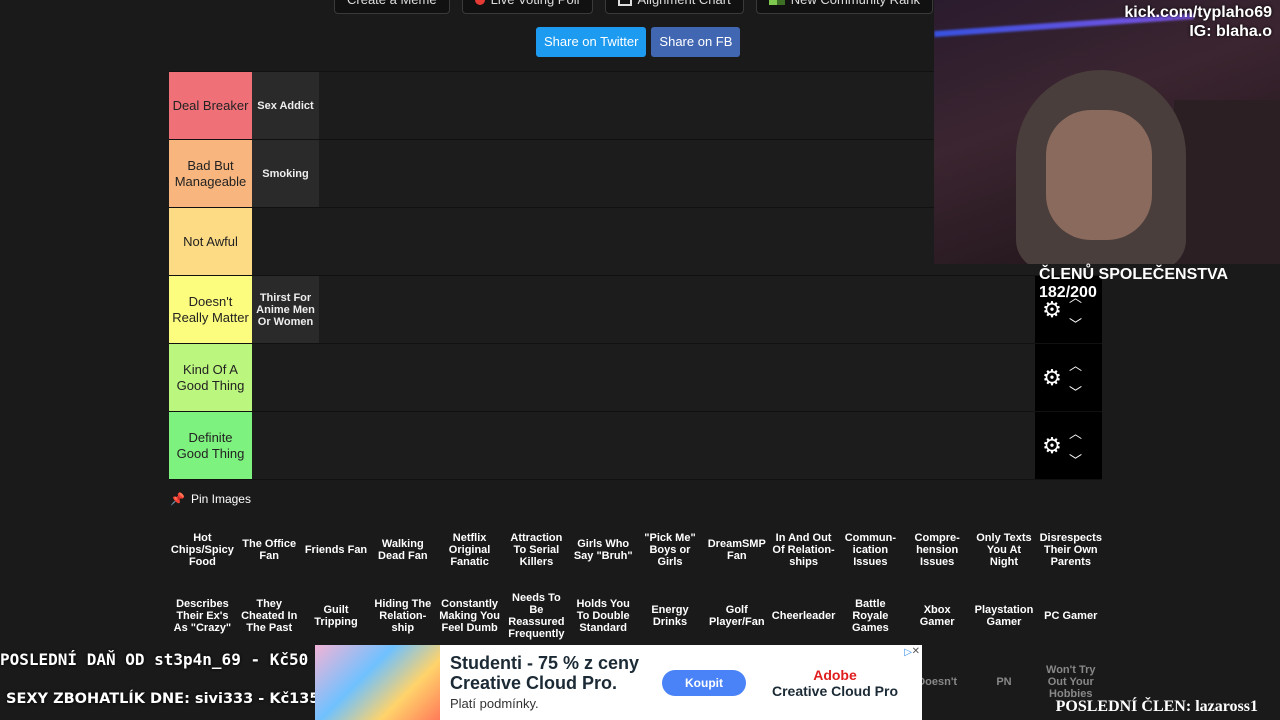  I want to click on share-buttons: Share on Twitter Share on FB, so click(638, 42).